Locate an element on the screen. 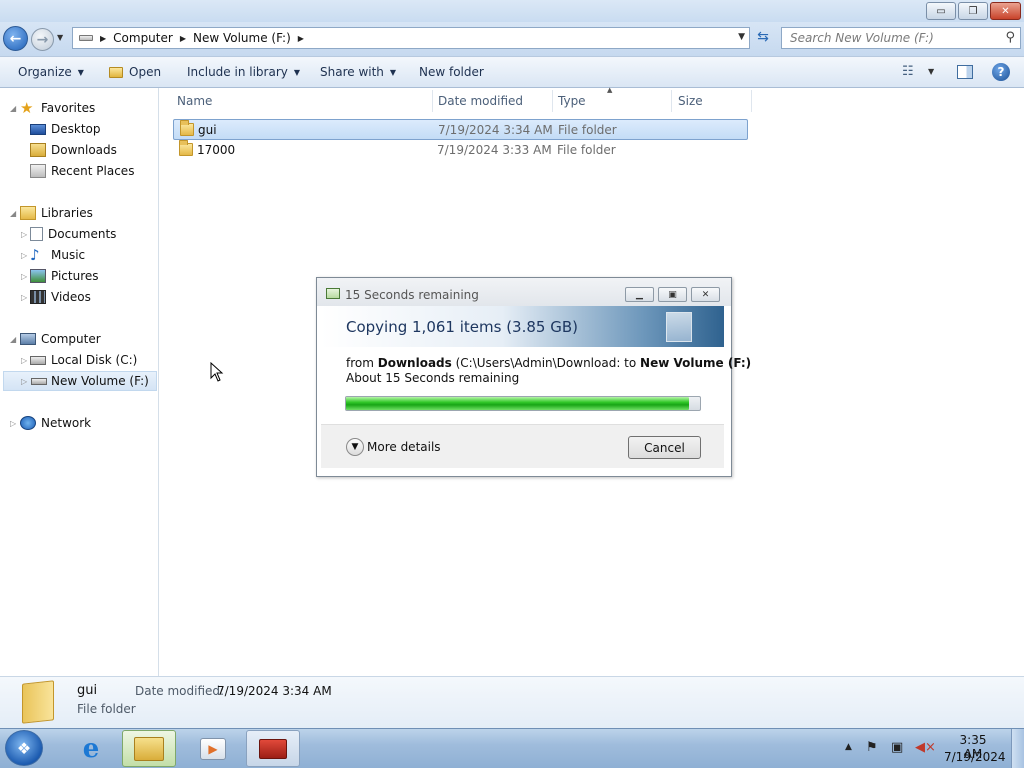 The height and width of the screenshot is (768, 1024). source-link: Downloads is located at coordinates (415, 363).